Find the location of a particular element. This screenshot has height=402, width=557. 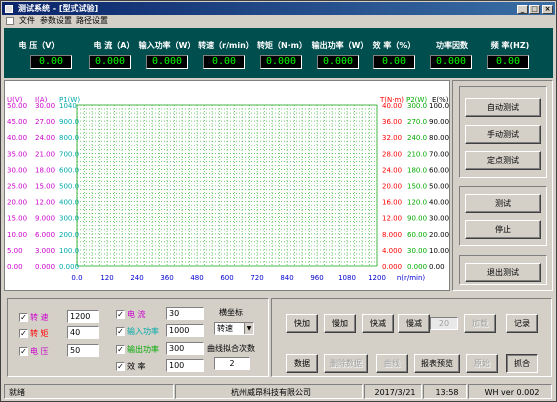

fixed-point-test-button: 定点测试 is located at coordinates (503, 160).